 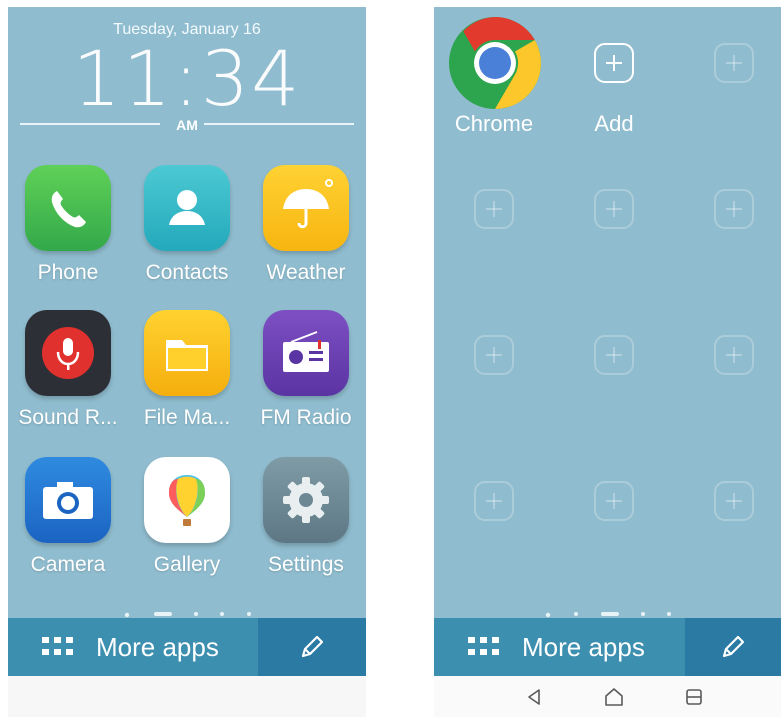 I want to click on recents-icon, so click(x=694, y=697).